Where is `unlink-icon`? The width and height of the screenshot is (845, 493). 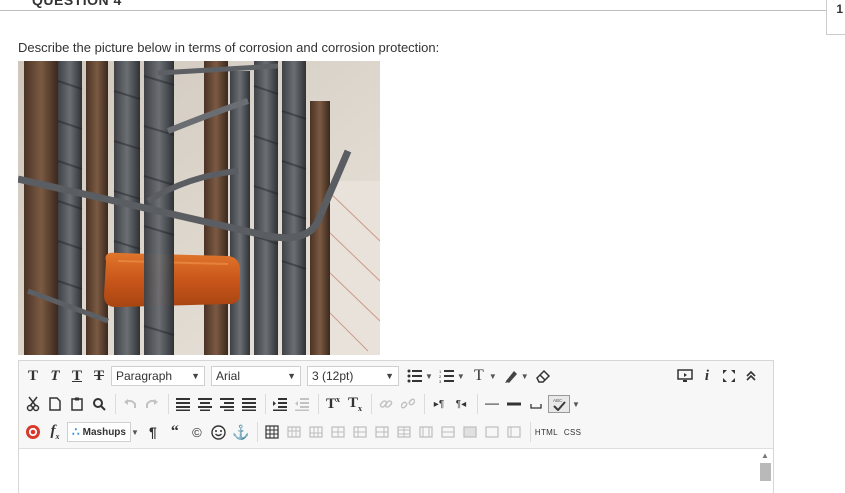 unlink-icon is located at coordinates (408, 404).